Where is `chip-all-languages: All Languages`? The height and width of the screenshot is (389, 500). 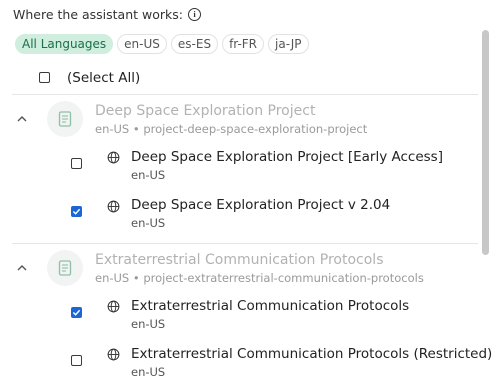 chip-all-languages: All Languages is located at coordinates (64, 44).